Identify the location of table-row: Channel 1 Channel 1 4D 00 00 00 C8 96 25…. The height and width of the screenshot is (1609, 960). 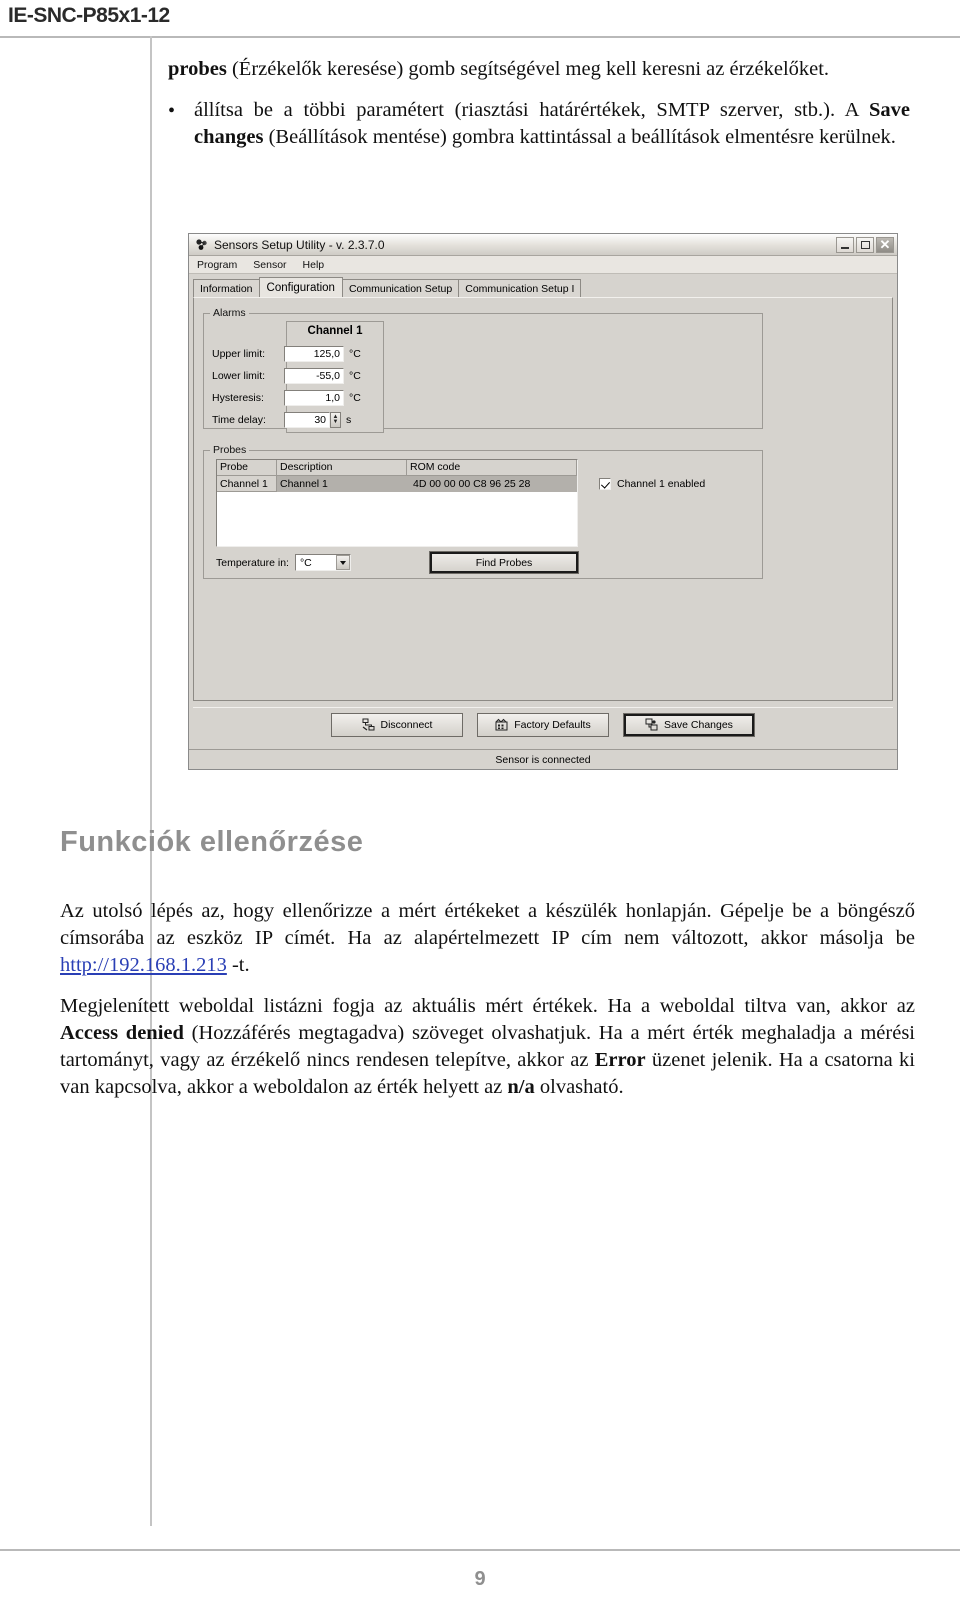
(397, 484).